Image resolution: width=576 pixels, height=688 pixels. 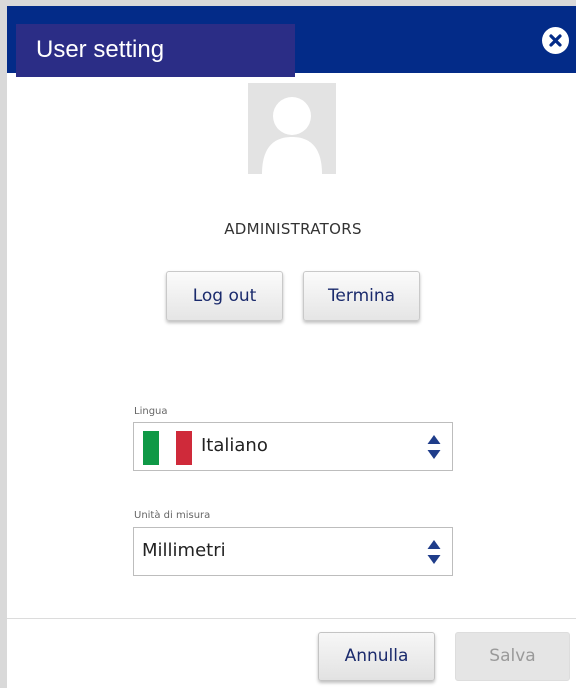 What do you see at coordinates (172, 515) in the screenshot?
I see `units-label: Unità di misura` at bounding box center [172, 515].